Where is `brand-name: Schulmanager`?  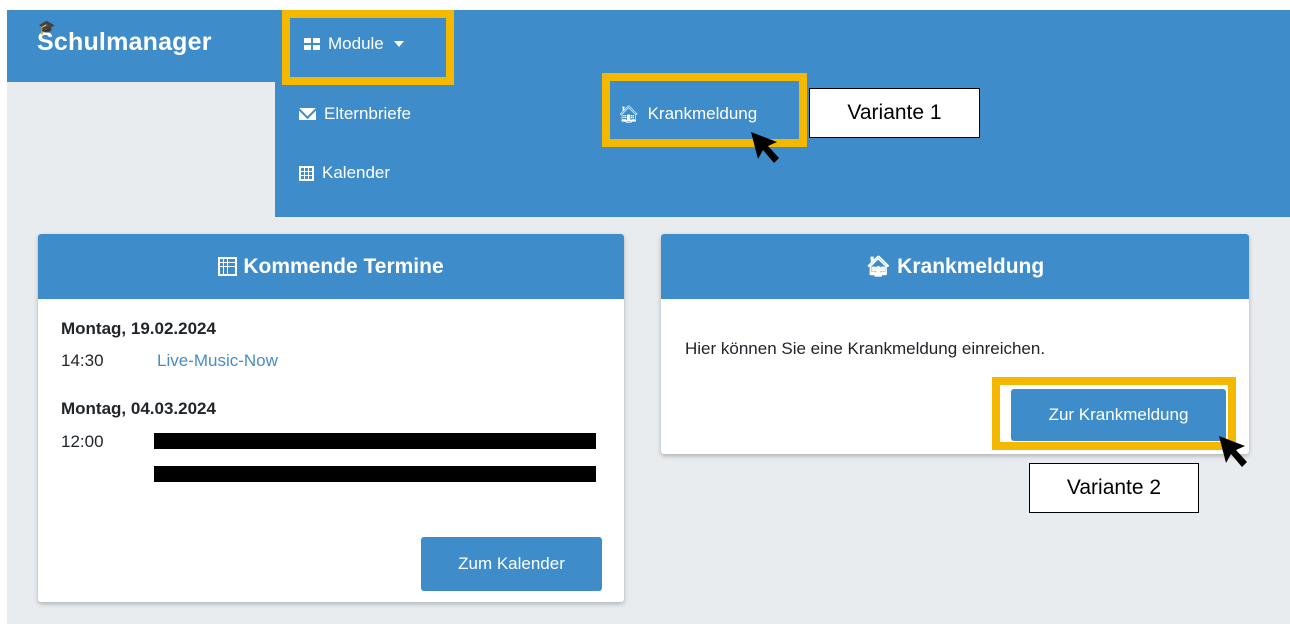 brand-name: Schulmanager is located at coordinates (124, 42).